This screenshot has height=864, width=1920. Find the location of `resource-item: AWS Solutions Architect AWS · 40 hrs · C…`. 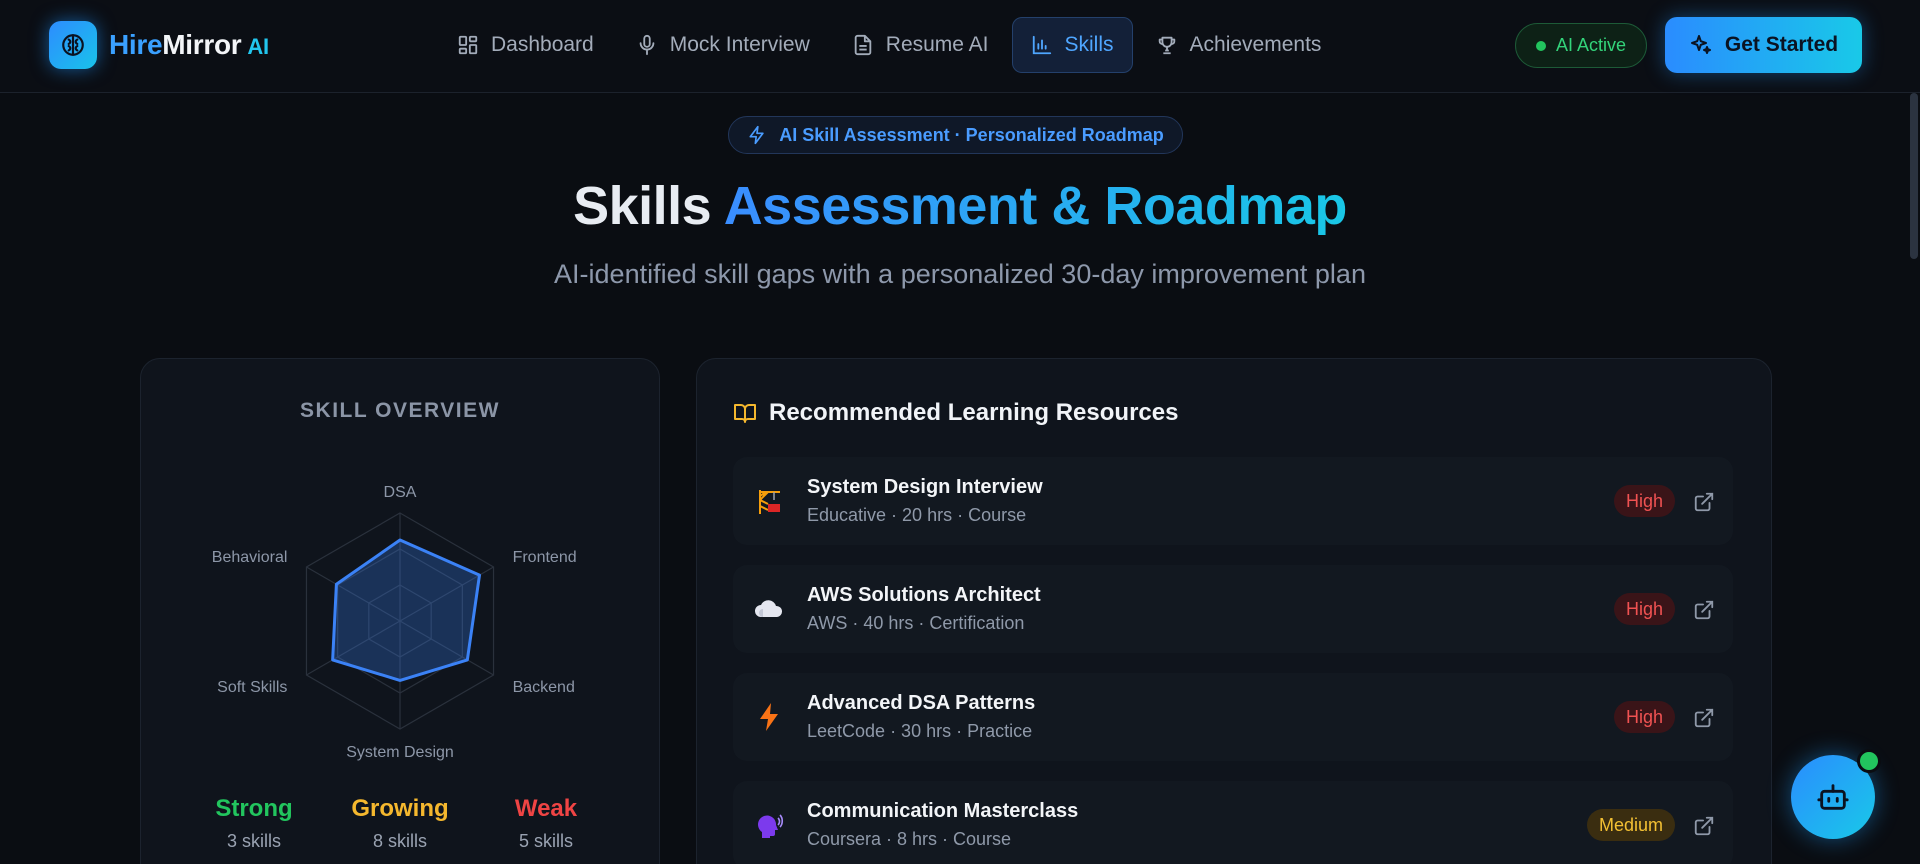

resource-item: AWS Solutions Architect AWS · 40 hrs · C… is located at coordinates (1233, 609).